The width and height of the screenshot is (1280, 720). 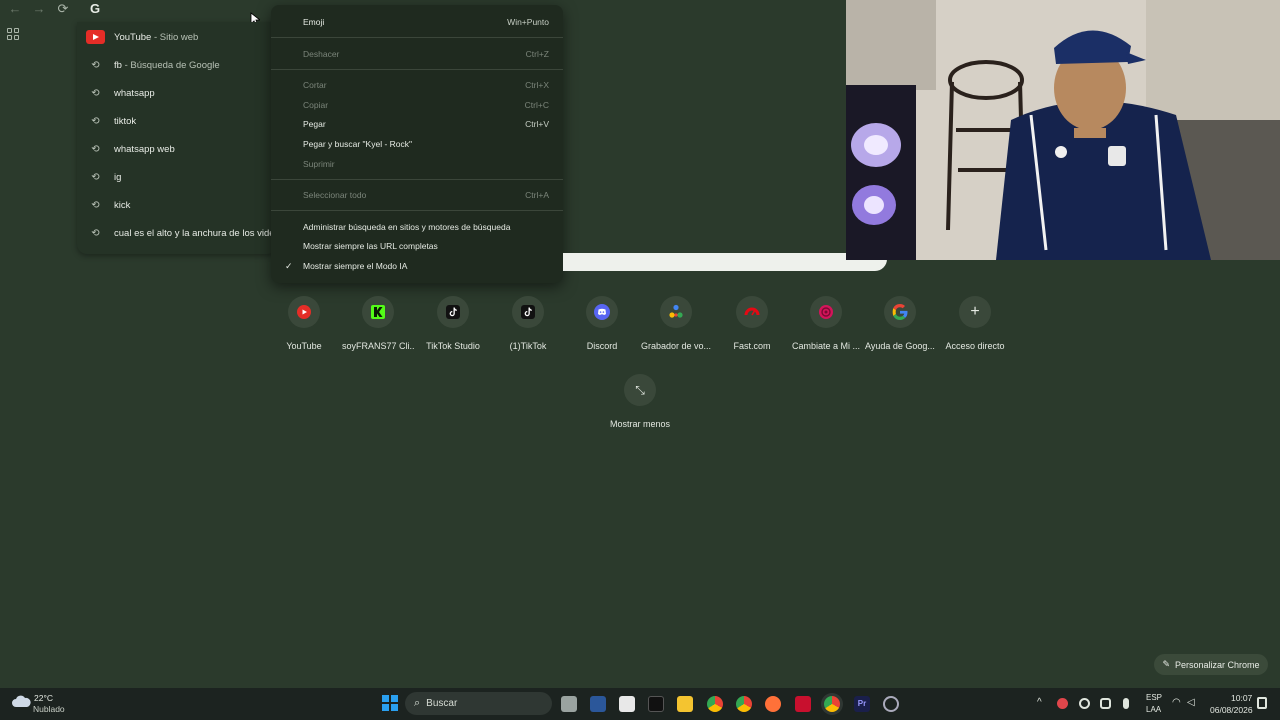 What do you see at coordinates (417, 105) in the screenshot?
I see `menu-item-copy: Copiar Ctrl+C` at bounding box center [417, 105].